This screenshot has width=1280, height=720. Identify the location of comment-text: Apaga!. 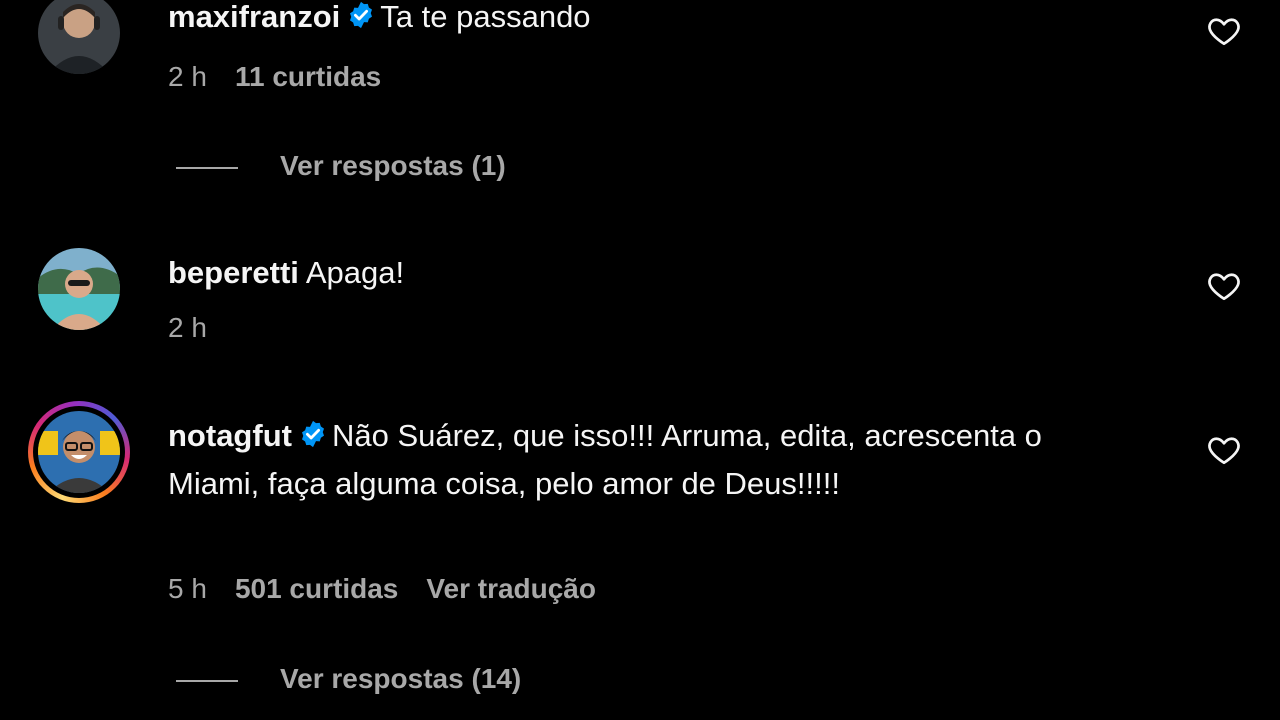
(355, 272).